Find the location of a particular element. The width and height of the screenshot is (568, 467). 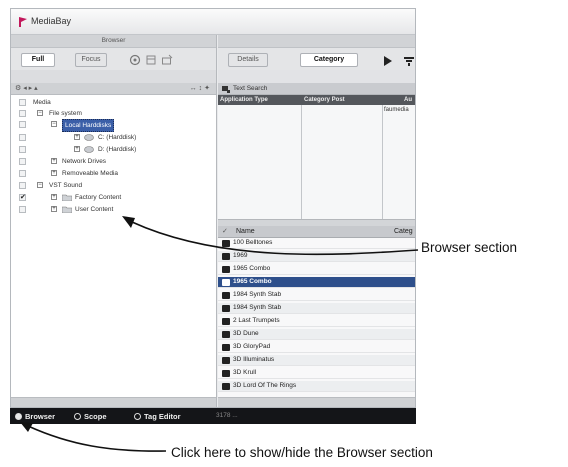

tree-row: ✔ + Factory Content is located at coordinates (113, 197).